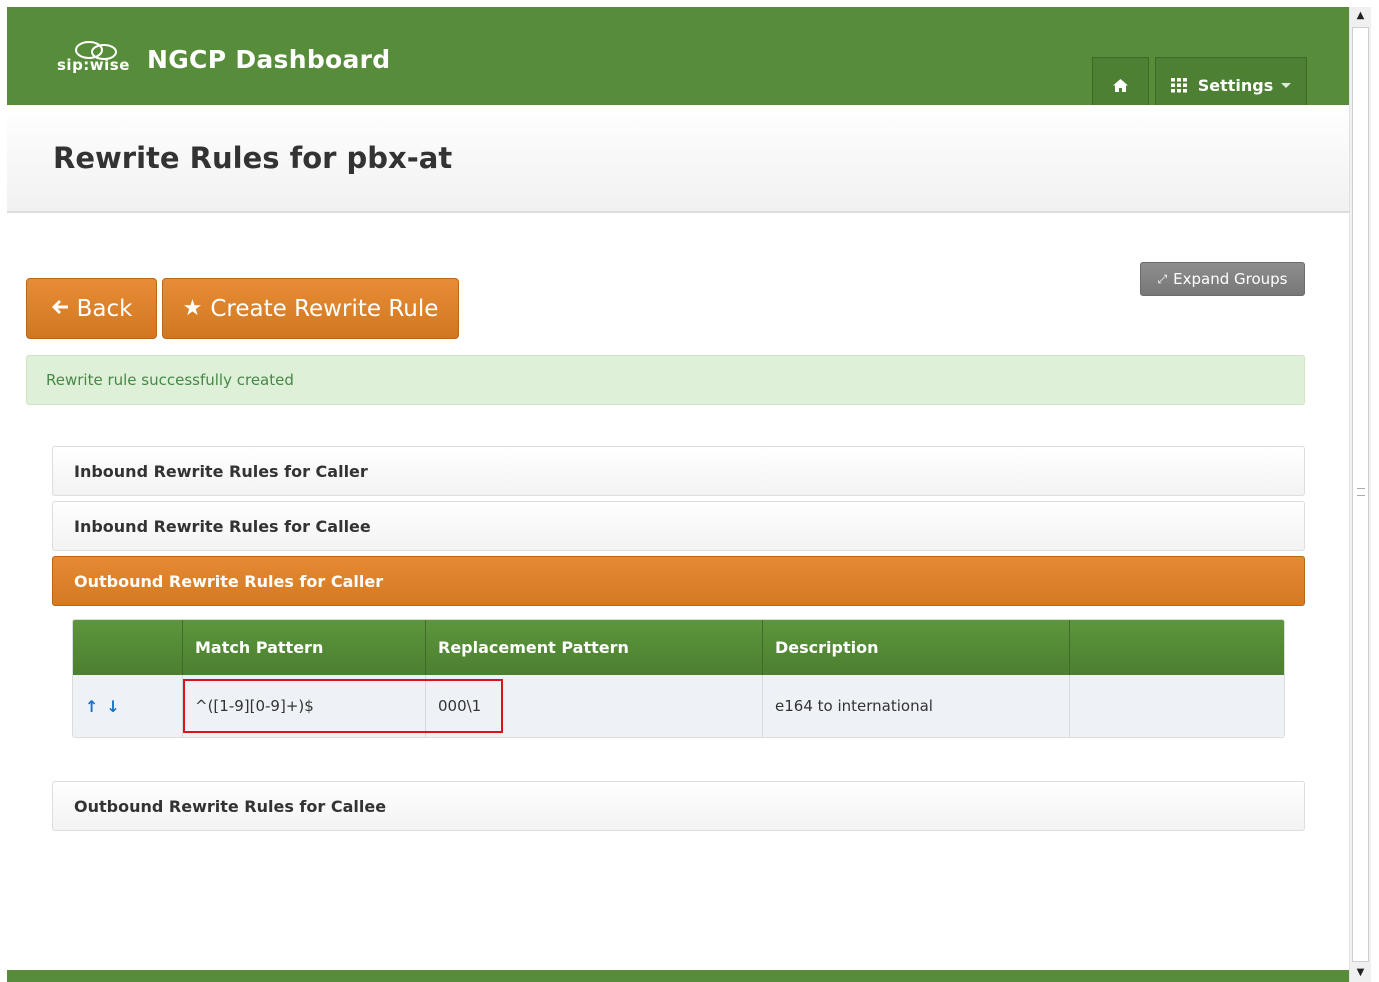  What do you see at coordinates (230, 806) in the screenshot?
I see `group-label: Outbound Rewrite Rules for Callee` at bounding box center [230, 806].